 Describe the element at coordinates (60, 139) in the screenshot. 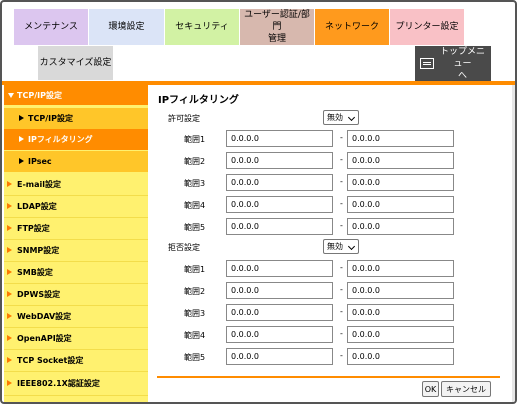

I see `sidebar-item-label: IPフィルタリング` at that location.